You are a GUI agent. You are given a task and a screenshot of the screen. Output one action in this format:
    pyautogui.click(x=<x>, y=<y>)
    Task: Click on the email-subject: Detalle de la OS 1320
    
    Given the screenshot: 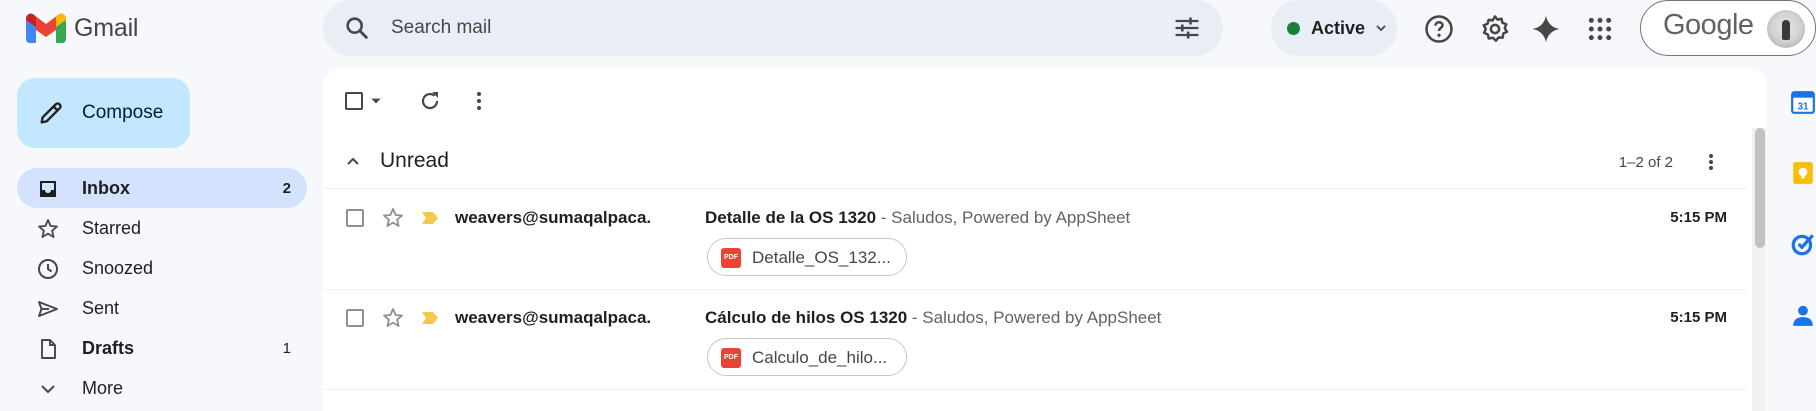 What is the action you would take?
    pyautogui.click(x=791, y=217)
    